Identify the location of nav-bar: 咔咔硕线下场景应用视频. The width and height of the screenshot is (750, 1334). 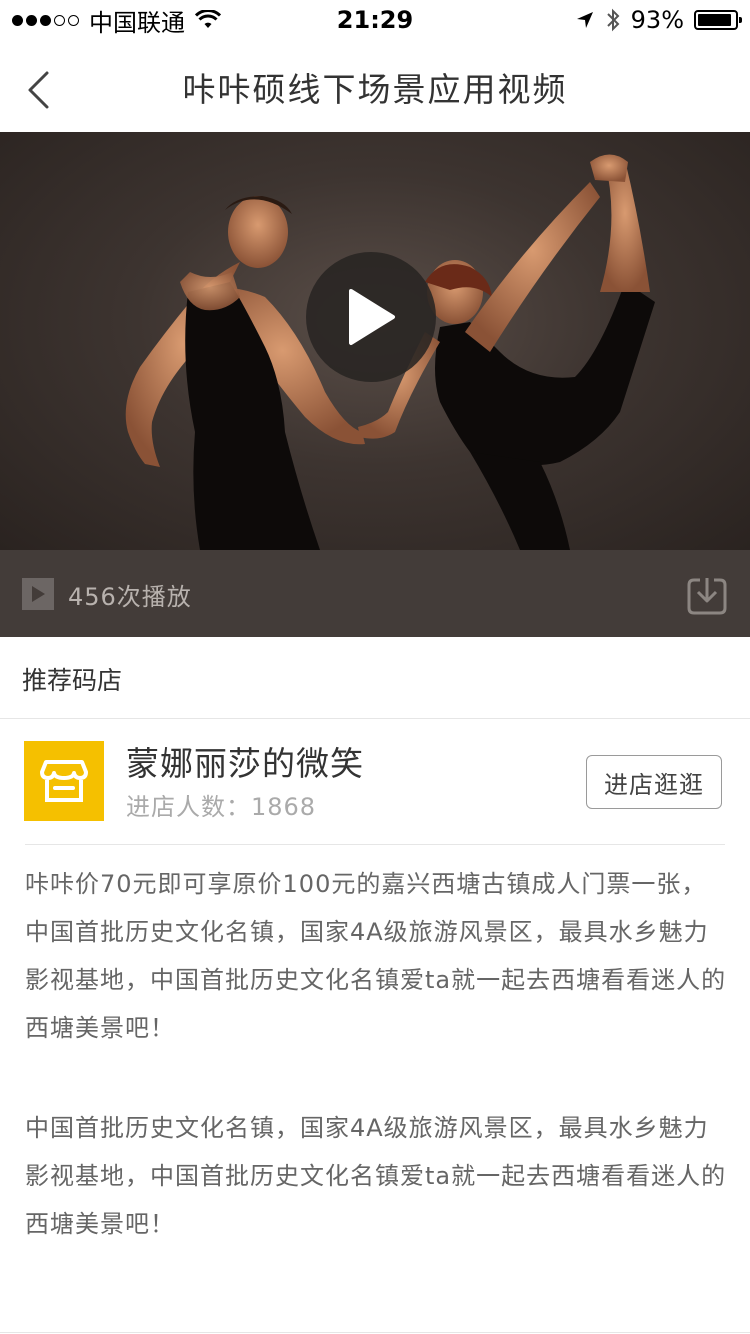
(375, 86).